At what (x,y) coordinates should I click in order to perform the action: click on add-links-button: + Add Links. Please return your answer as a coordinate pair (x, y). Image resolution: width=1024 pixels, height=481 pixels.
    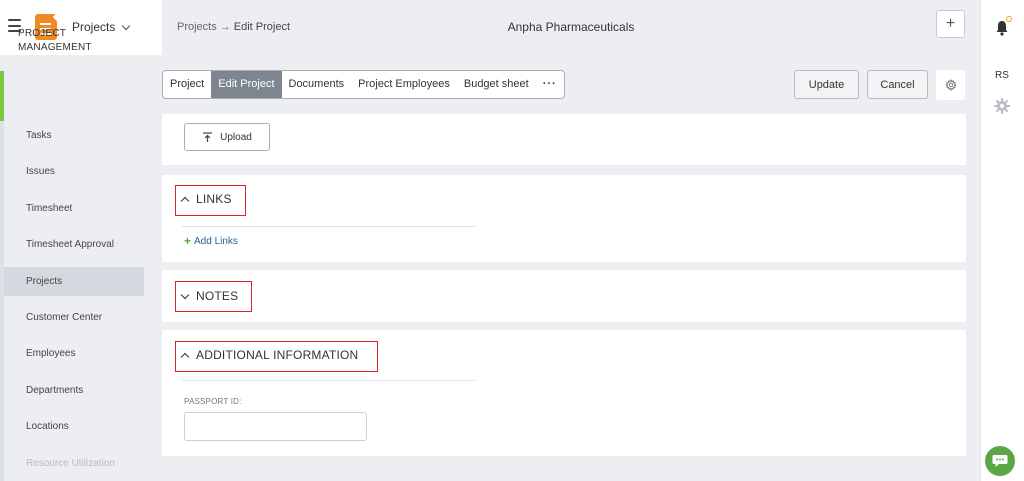
    Looking at the image, I should click on (211, 241).